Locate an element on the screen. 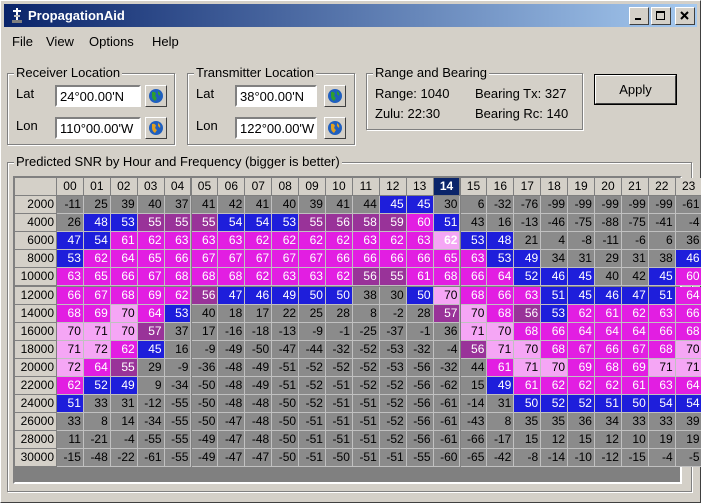 The width and height of the screenshot is (701, 503). hour-header-21: 21 is located at coordinates (635, 187).